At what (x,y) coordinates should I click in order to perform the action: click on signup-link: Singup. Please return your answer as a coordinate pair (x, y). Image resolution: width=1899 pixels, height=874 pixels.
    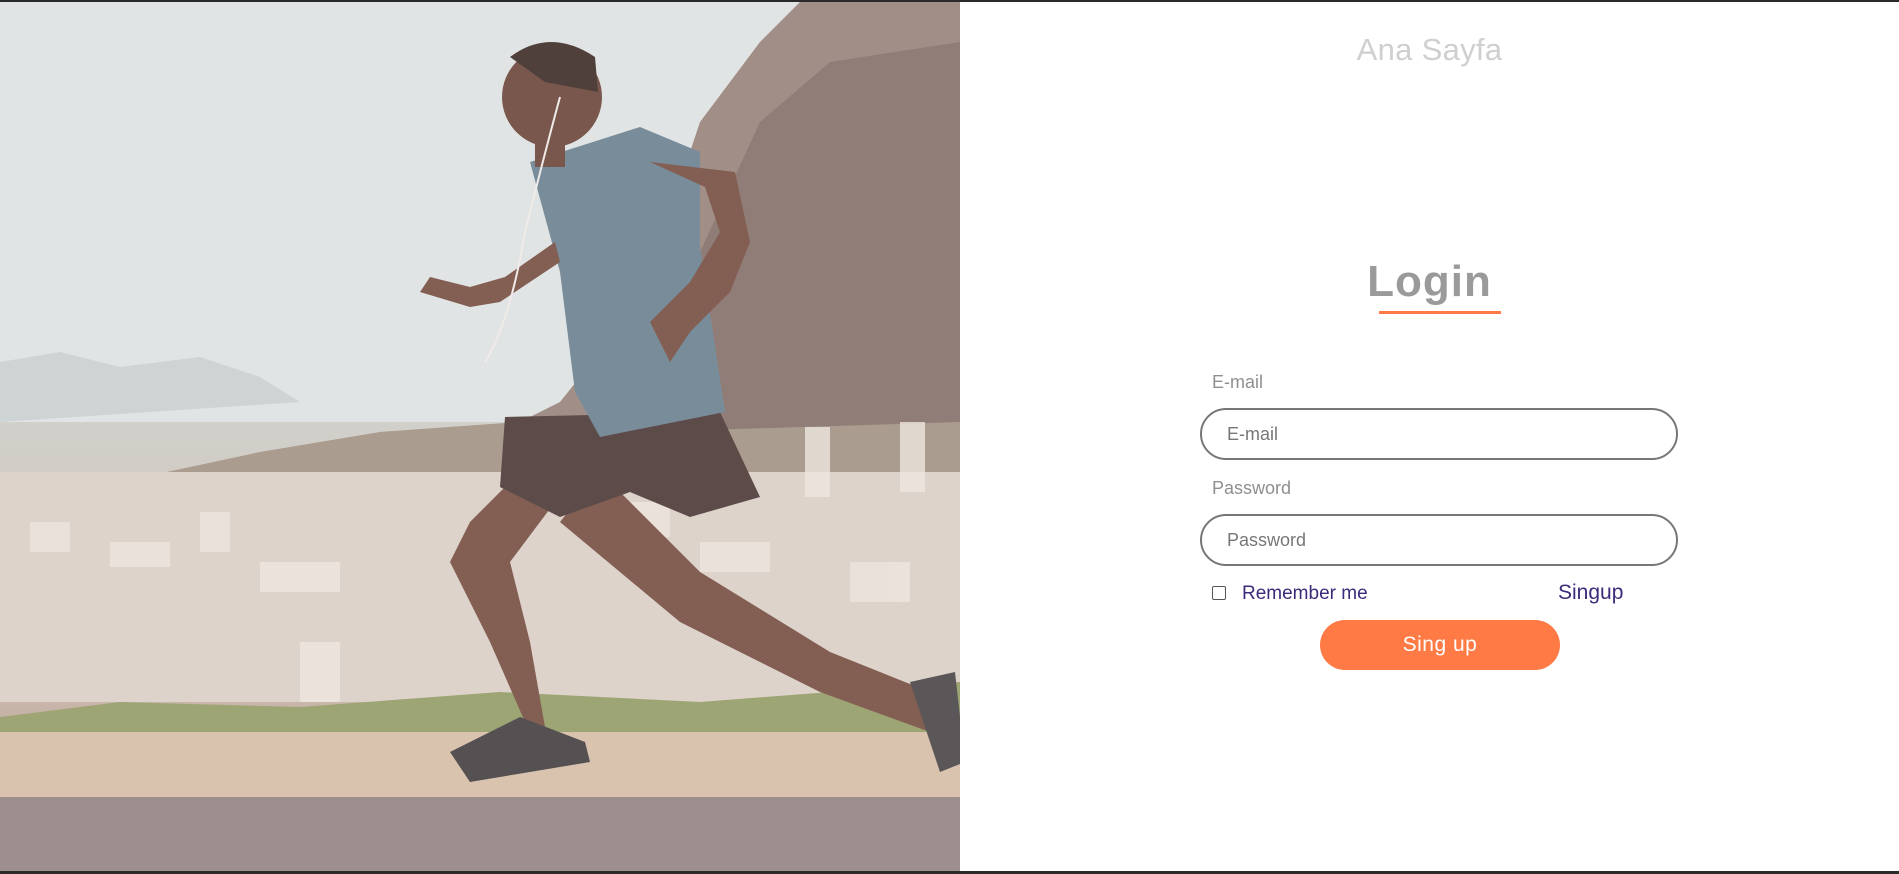
    Looking at the image, I should click on (1590, 593).